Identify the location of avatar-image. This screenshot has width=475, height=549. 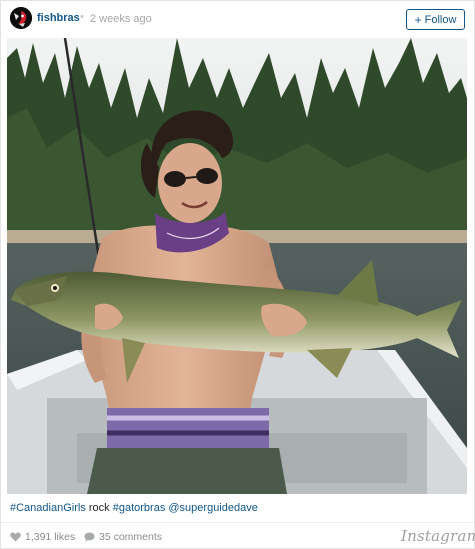
(21, 18).